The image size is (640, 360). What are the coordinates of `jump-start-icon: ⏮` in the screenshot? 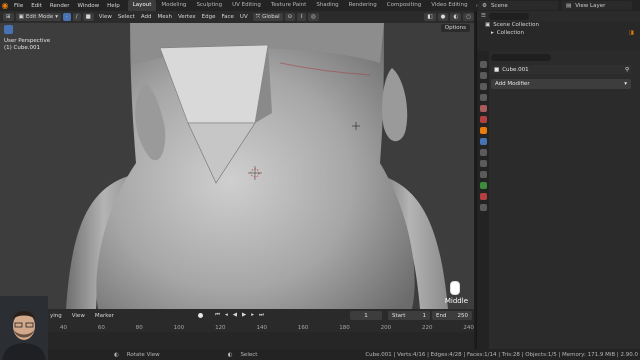 It's located at (217, 315).